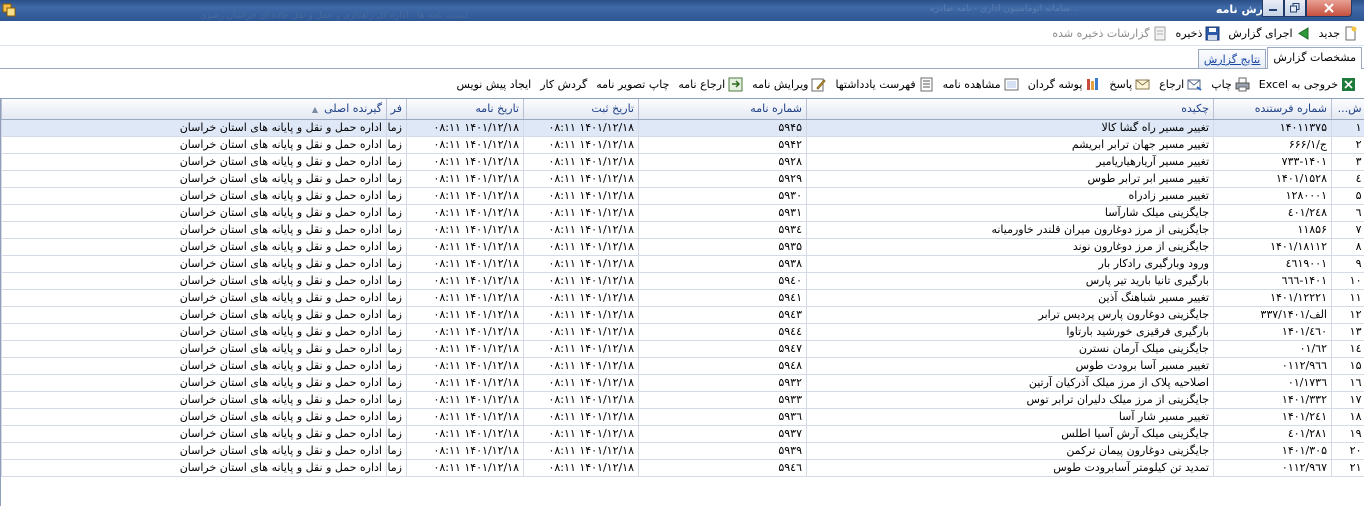  Describe the element at coordinates (1347, 247) in the screenshot. I see `row-number-cell: ۸` at that location.